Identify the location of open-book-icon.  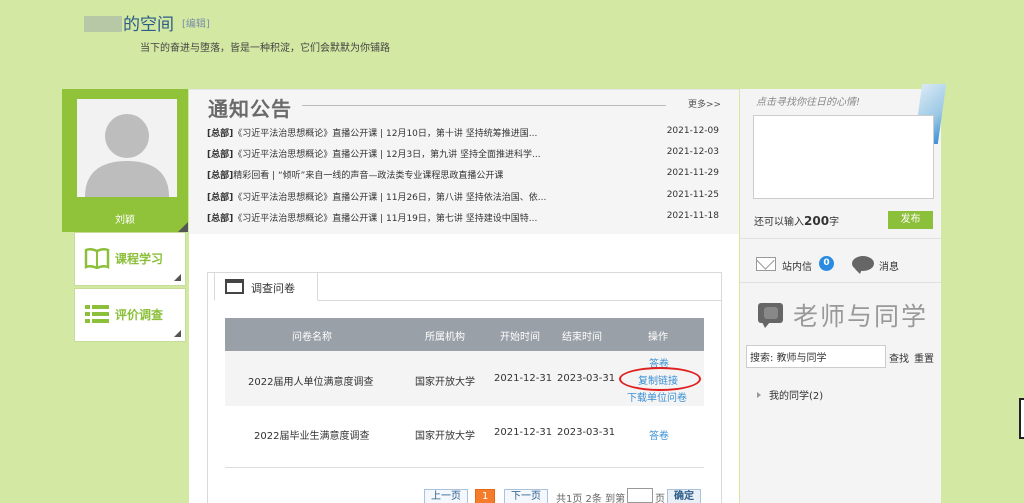
(97, 260).